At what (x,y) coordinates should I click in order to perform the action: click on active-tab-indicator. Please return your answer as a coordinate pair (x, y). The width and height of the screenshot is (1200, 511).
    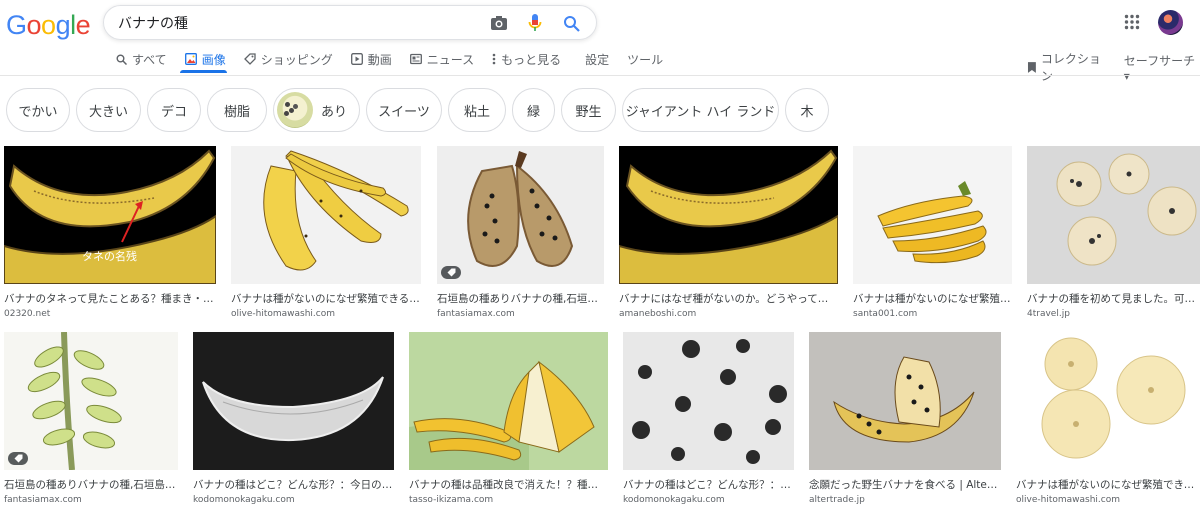
    Looking at the image, I should click on (203, 71).